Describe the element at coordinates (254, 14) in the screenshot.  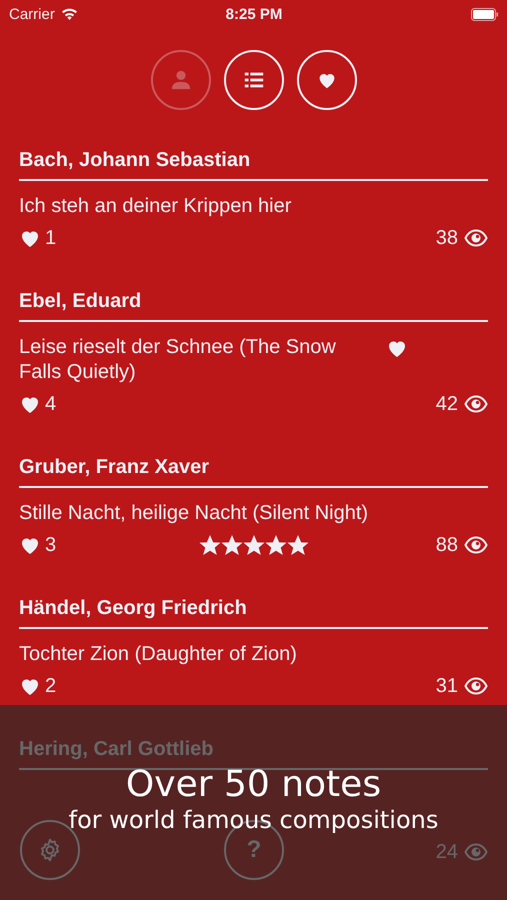
I see `status-time: 8:25 PM` at that location.